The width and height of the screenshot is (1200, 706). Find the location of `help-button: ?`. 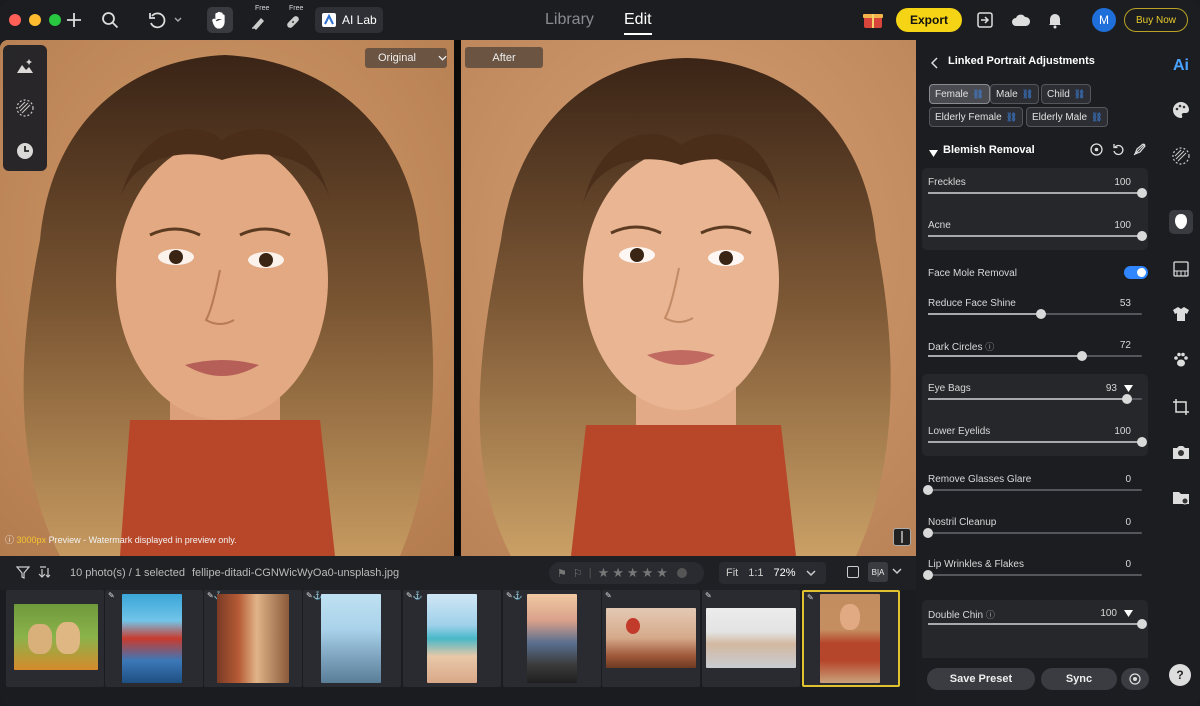

help-button: ? is located at coordinates (1180, 675).